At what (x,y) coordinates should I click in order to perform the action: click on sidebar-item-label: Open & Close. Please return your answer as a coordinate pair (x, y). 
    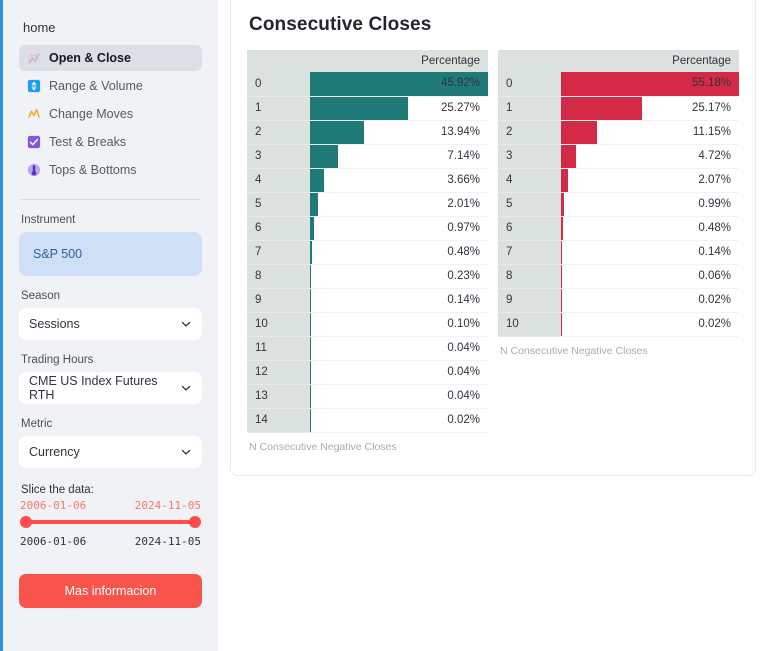
    Looking at the image, I should click on (90, 58).